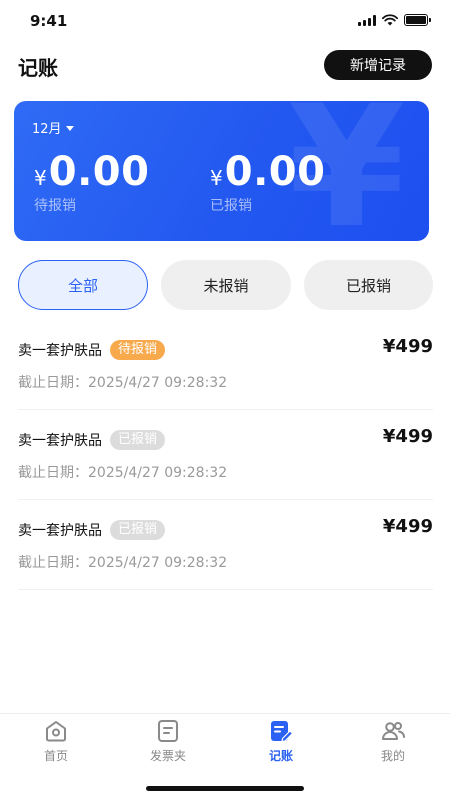  What do you see at coordinates (83, 285) in the screenshot?
I see `tab-all: 全部` at bounding box center [83, 285].